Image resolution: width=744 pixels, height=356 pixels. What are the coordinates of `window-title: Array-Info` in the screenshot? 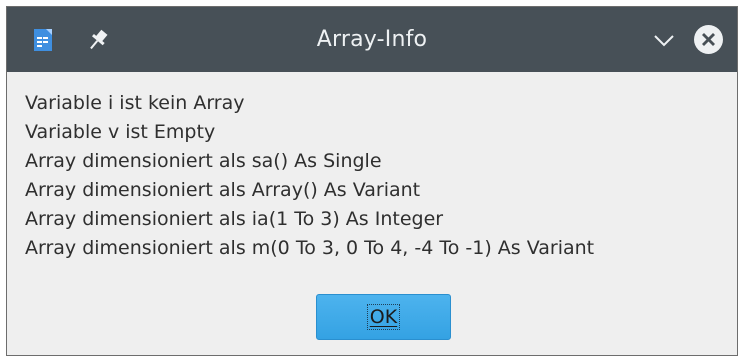 It's located at (372, 39).